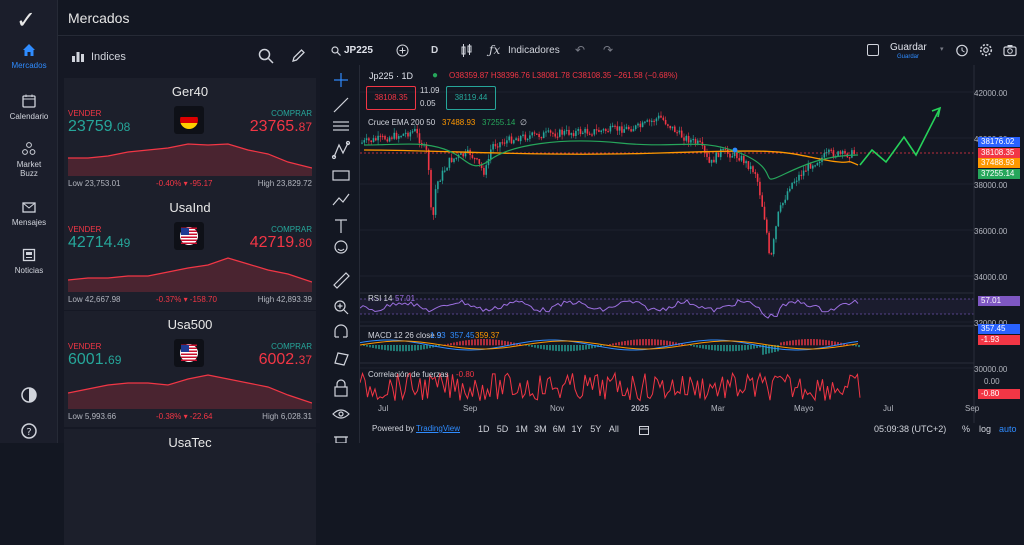 This screenshot has height=545, width=1024. What do you see at coordinates (380, 298) in the screenshot?
I see `rsi-legend: RSI 14` at bounding box center [380, 298].